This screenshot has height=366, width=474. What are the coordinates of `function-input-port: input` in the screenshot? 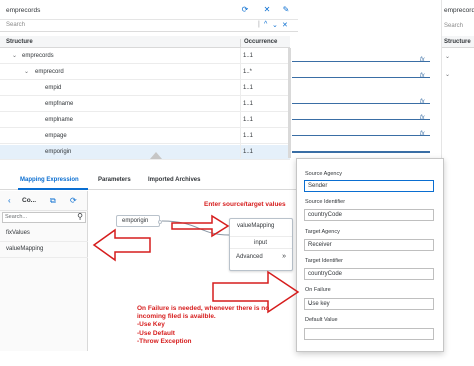 It's located at (261, 242).